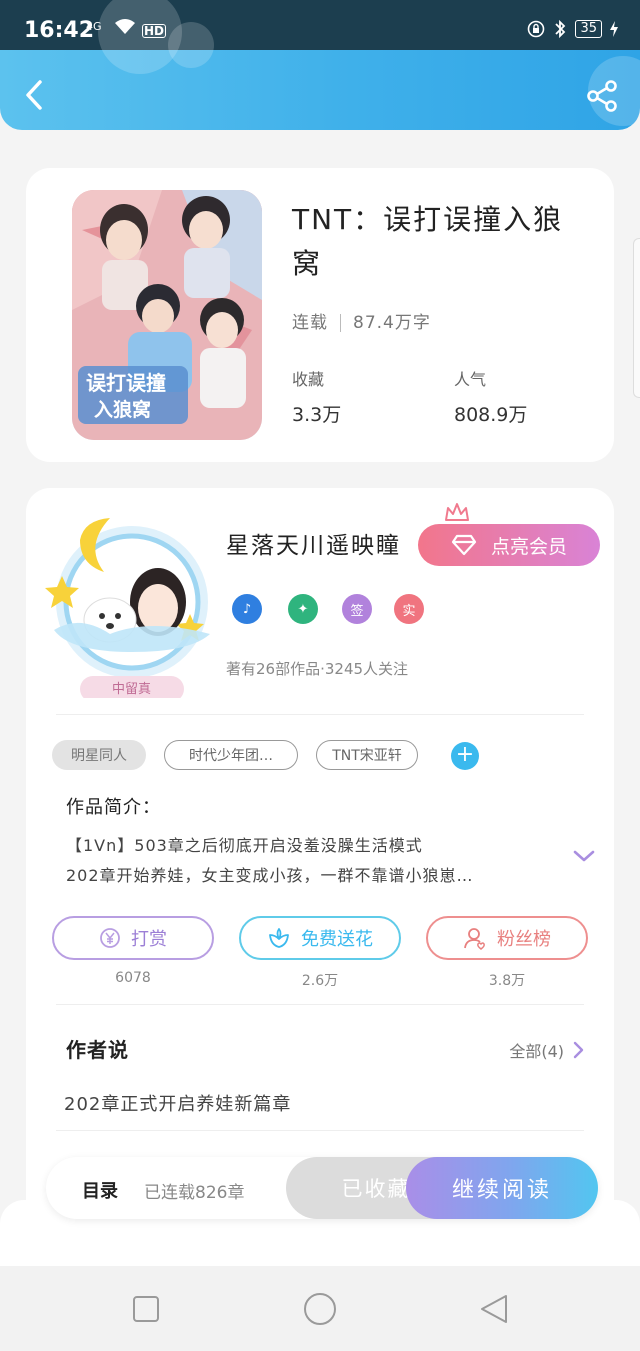 Image resolution: width=640 pixels, height=1351 pixels. I want to click on popularity-value: 808.9万, so click(491, 415).